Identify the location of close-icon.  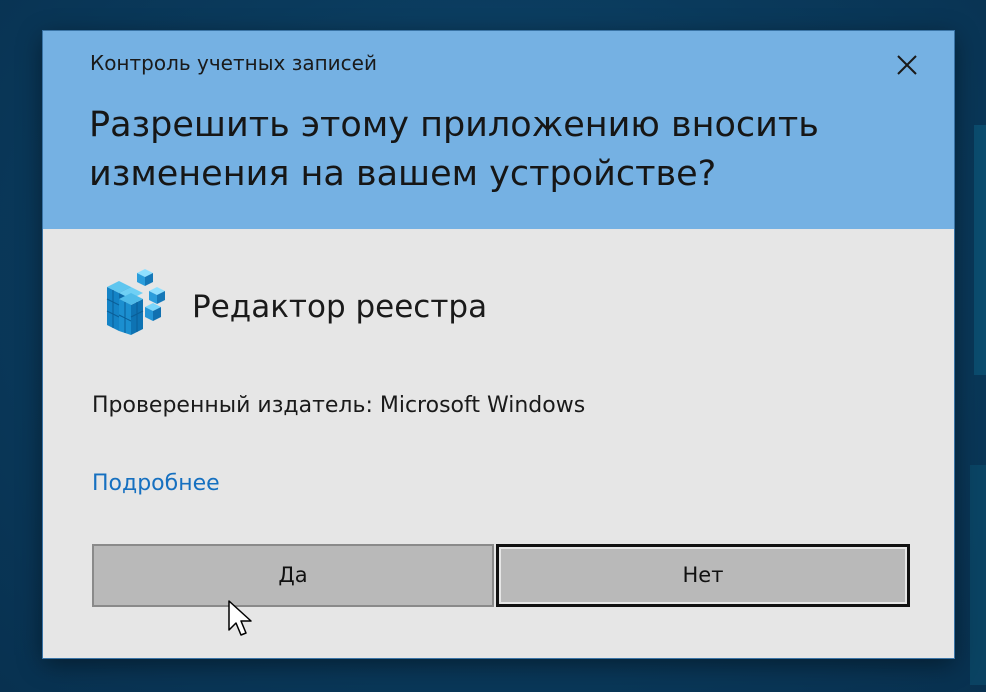
(907, 65).